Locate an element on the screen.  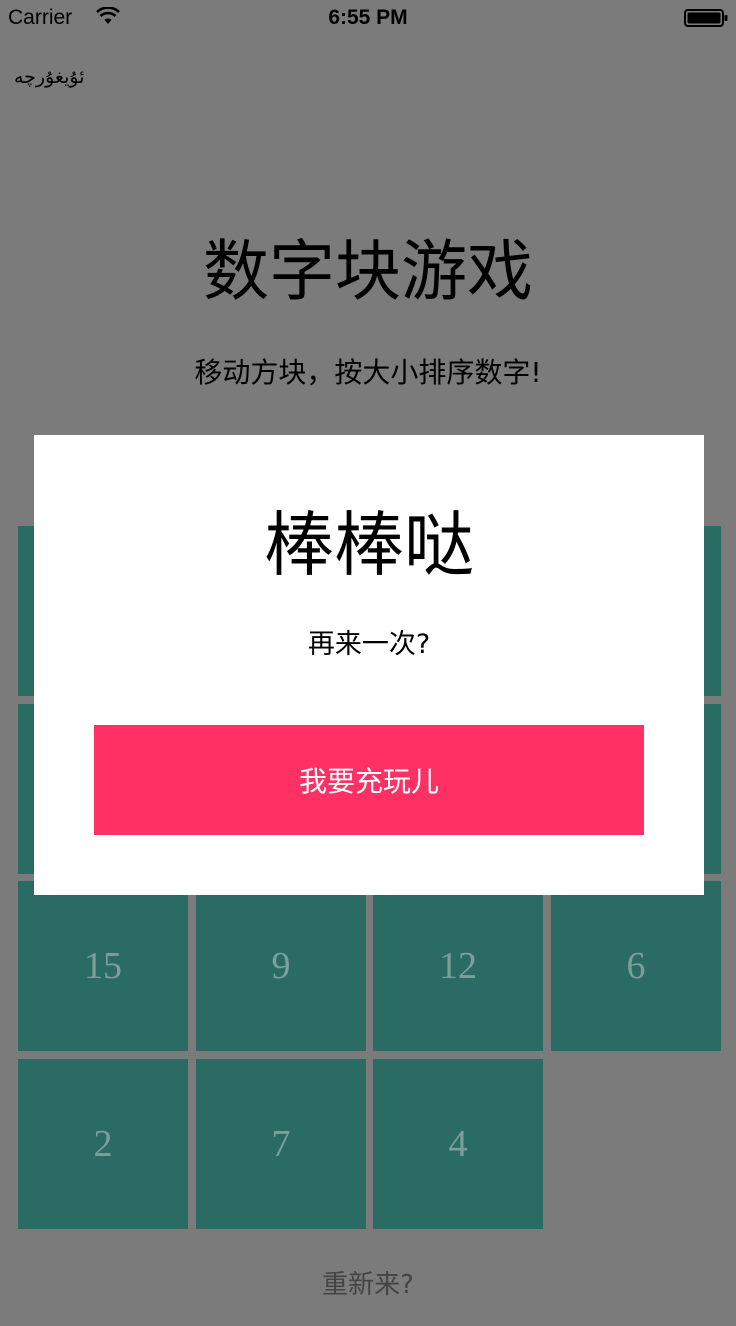
page-subtitle: 移动方块，按大小排序数字! is located at coordinates (368, 372).